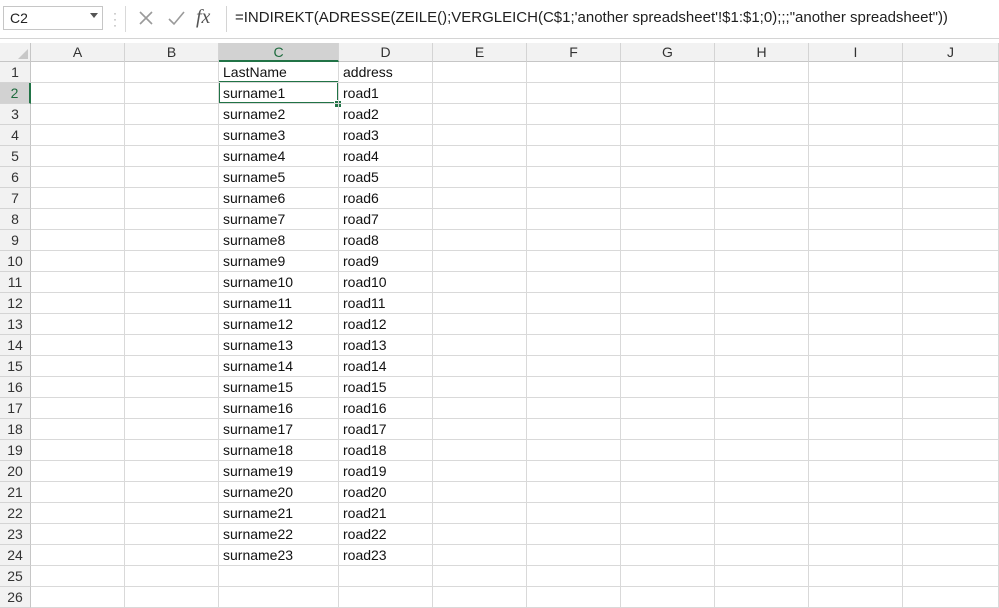 The image size is (999, 608). Describe the element at coordinates (94, 15) in the screenshot. I see `chevron-down-icon` at that location.